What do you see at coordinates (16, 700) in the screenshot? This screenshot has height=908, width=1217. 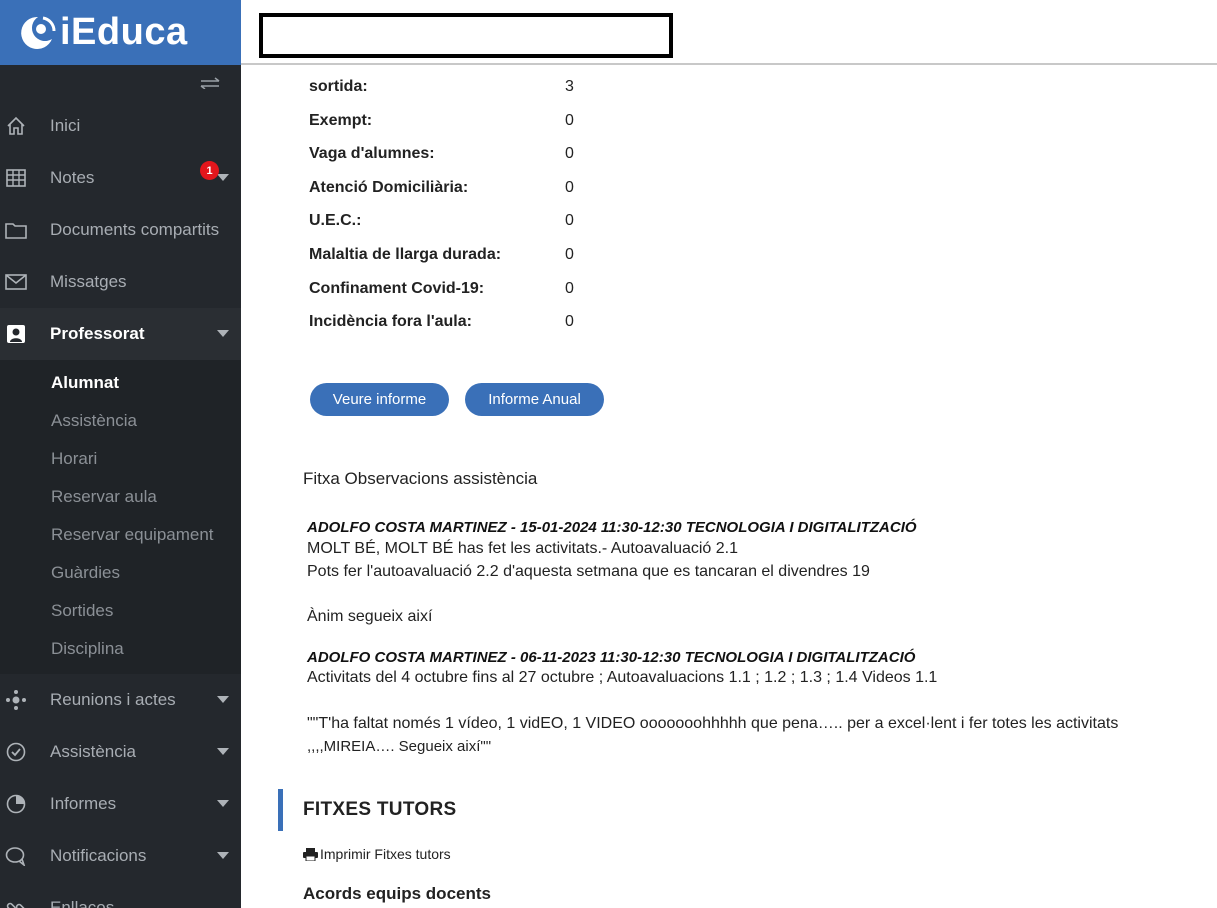 I see `meeting-icon` at bounding box center [16, 700].